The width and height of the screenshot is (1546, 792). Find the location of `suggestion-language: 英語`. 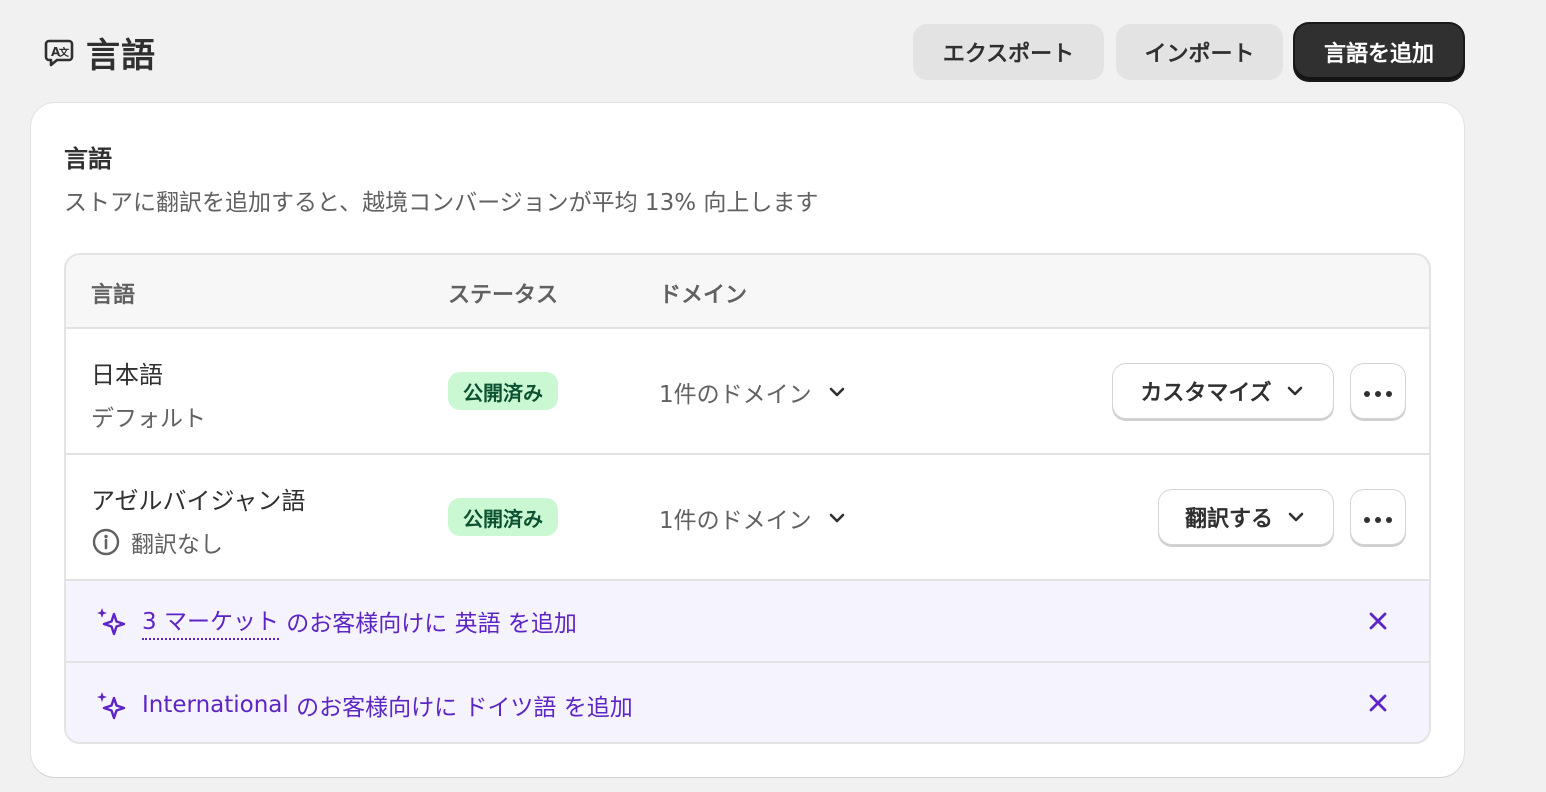

suggestion-language: 英語 is located at coordinates (477, 624).